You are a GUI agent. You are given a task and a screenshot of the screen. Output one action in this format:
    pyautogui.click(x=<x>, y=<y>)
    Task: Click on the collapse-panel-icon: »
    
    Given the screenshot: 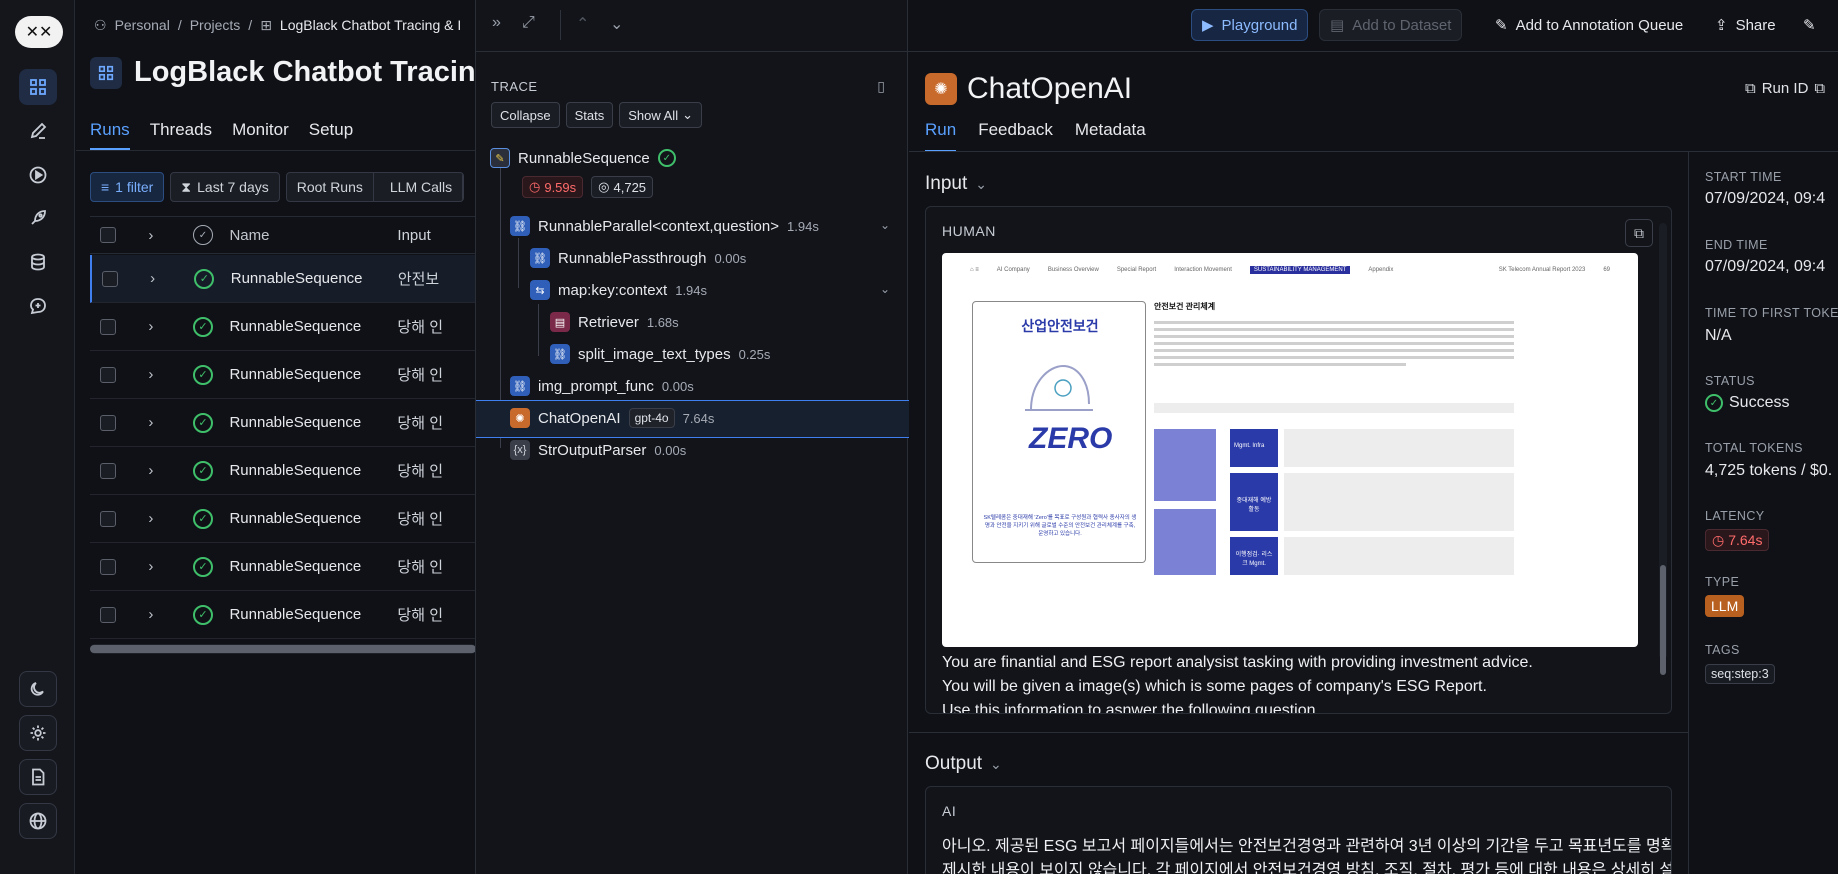 What is the action you would take?
    pyautogui.click(x=496, y=23)
    